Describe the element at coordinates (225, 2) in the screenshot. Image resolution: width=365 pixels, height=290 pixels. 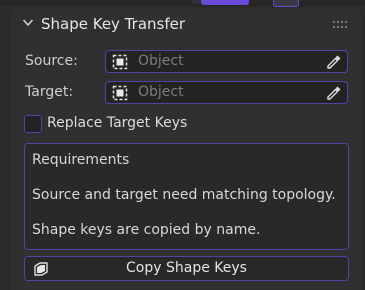
I see `tab-active` at that location.